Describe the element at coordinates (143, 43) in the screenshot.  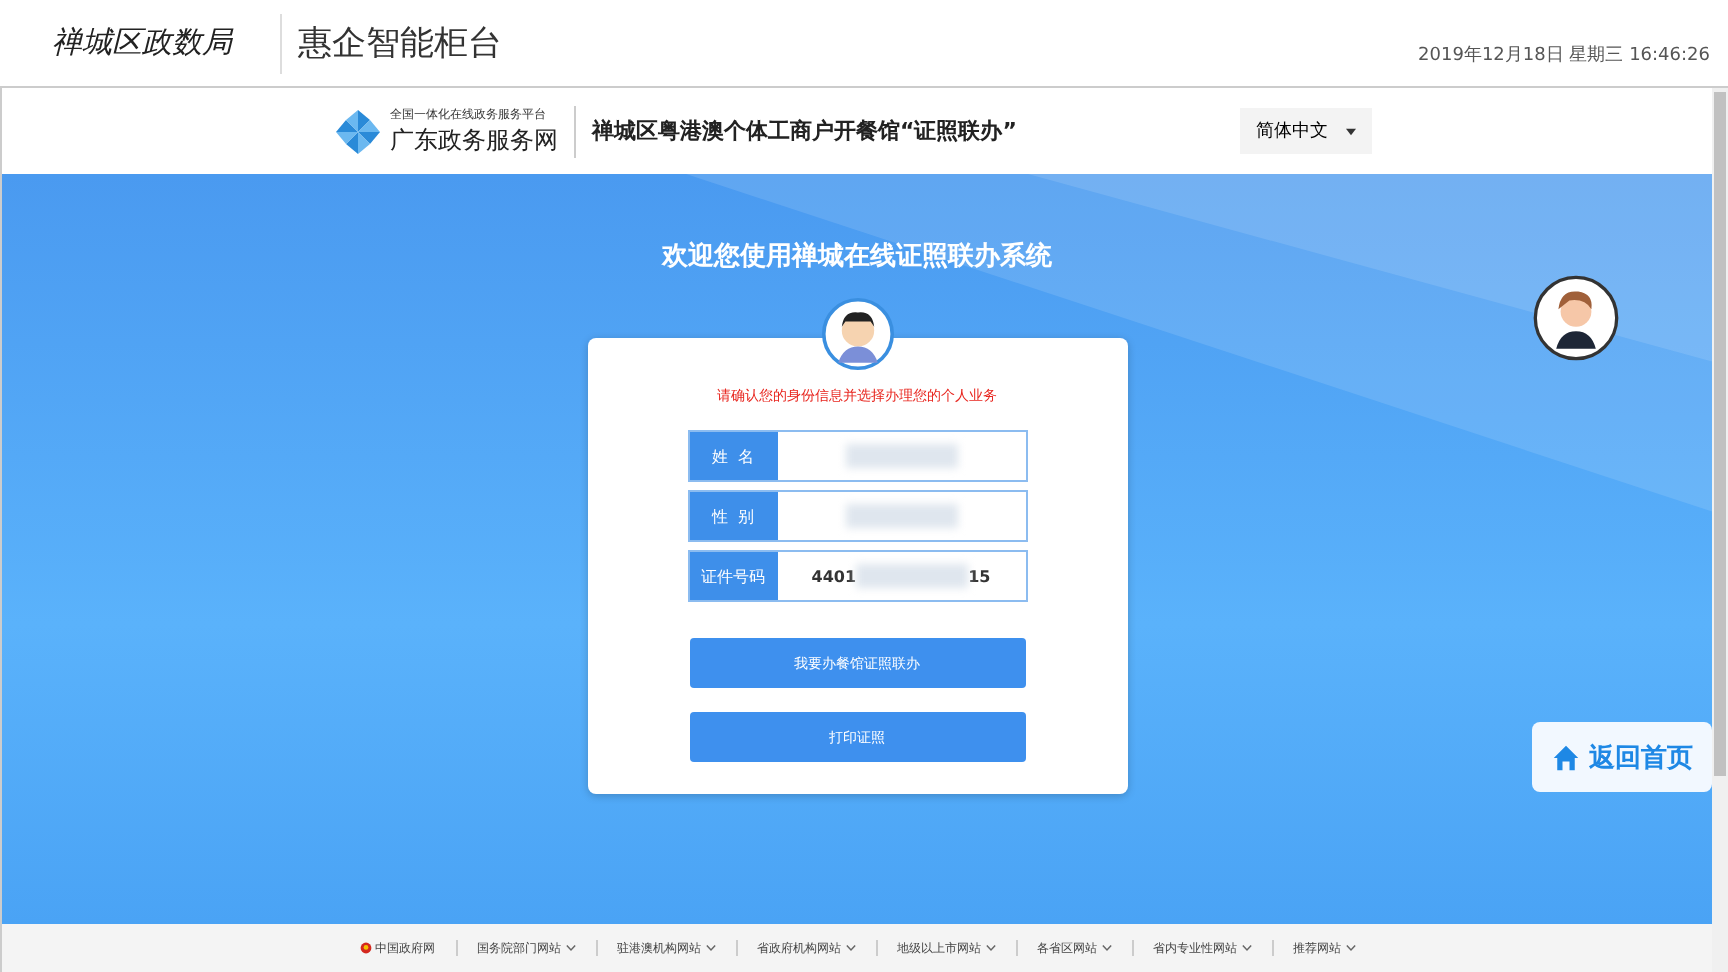
I see `logo-text: 禅城区政数局` at that location.